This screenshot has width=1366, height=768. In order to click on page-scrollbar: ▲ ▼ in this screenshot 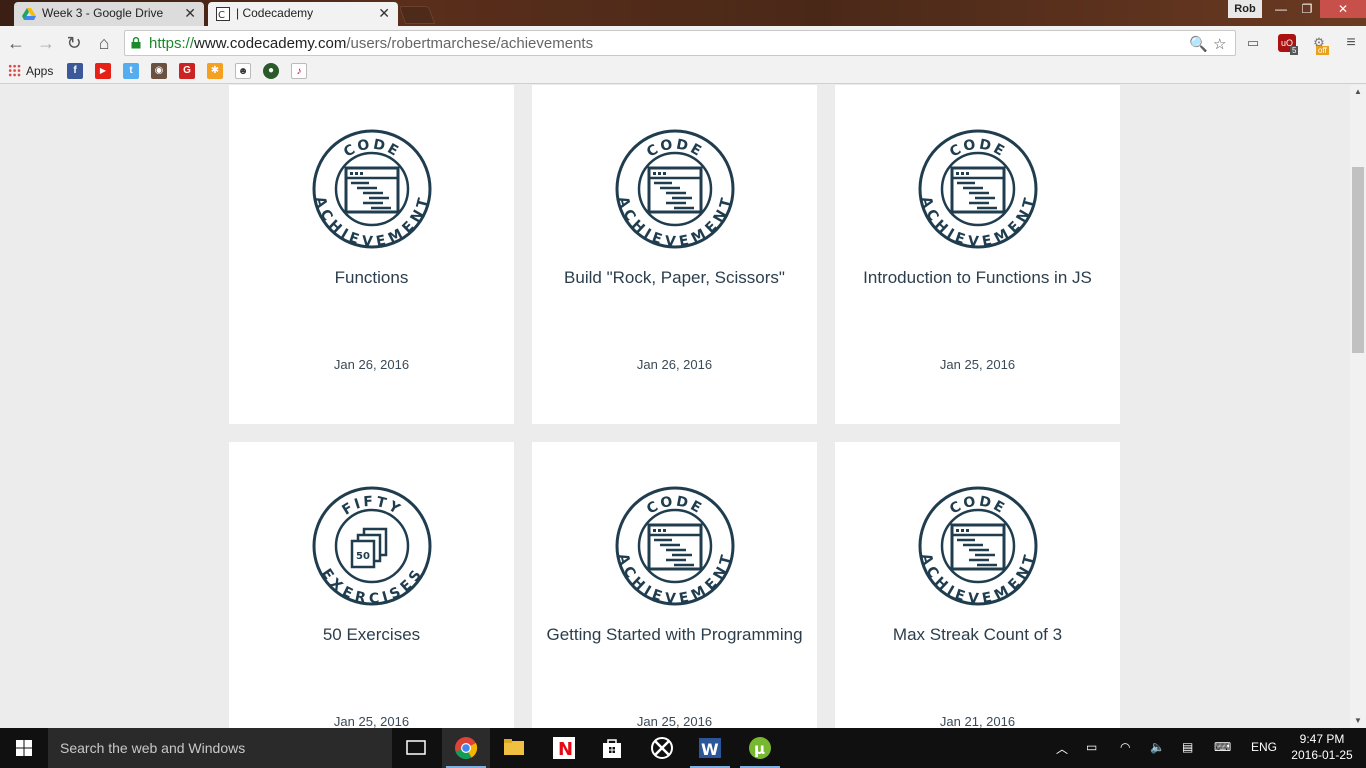, I will do `click(1358, 406)`.